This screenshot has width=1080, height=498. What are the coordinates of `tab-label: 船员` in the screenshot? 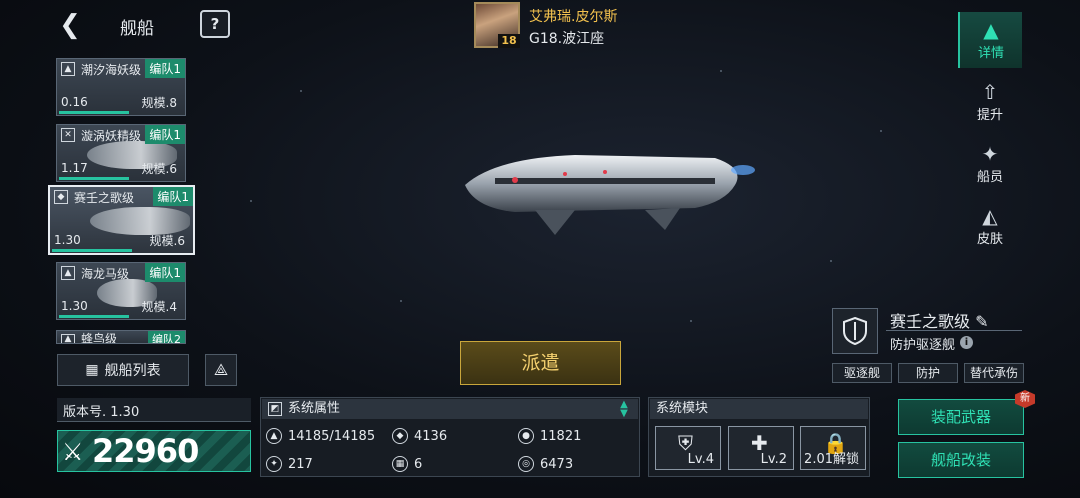 It's located at (989, 177).